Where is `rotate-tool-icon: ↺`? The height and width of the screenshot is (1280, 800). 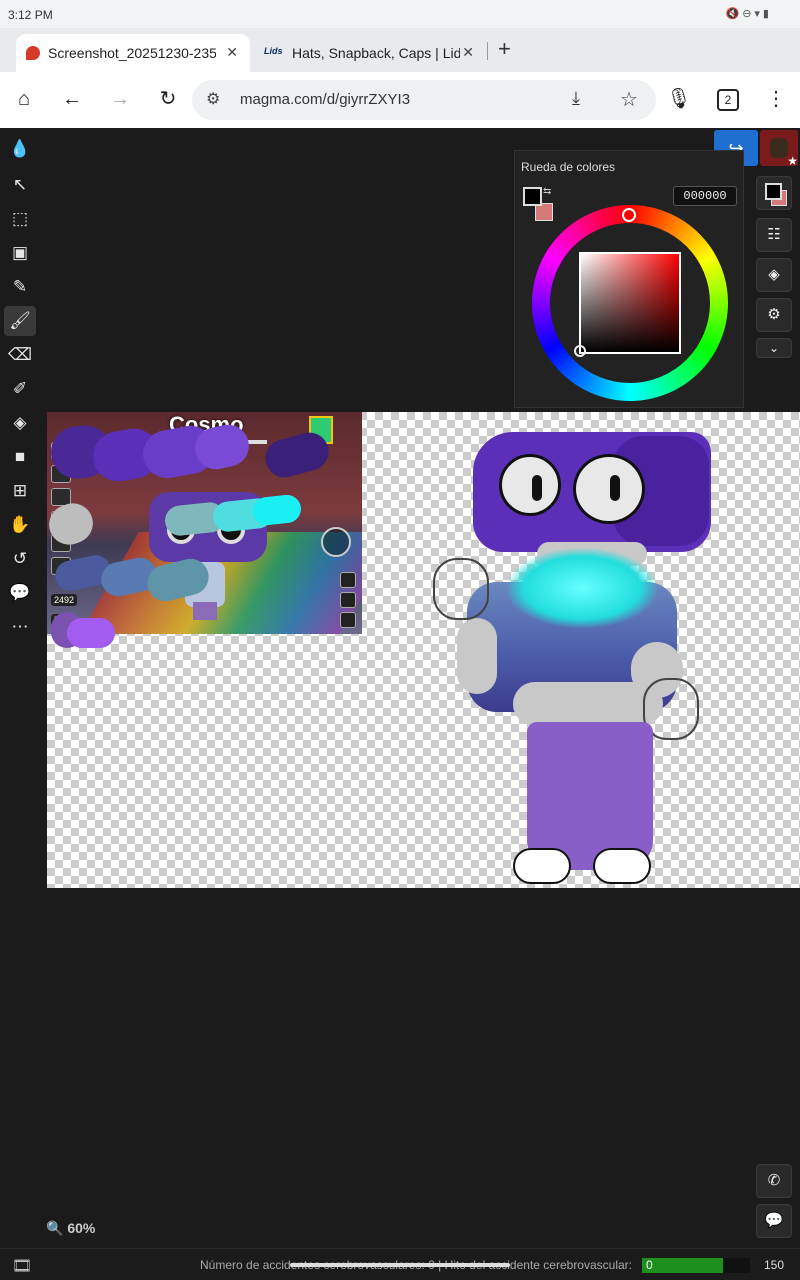 rotate-tool-icon: ↺ is located at coordinates (20, 559).